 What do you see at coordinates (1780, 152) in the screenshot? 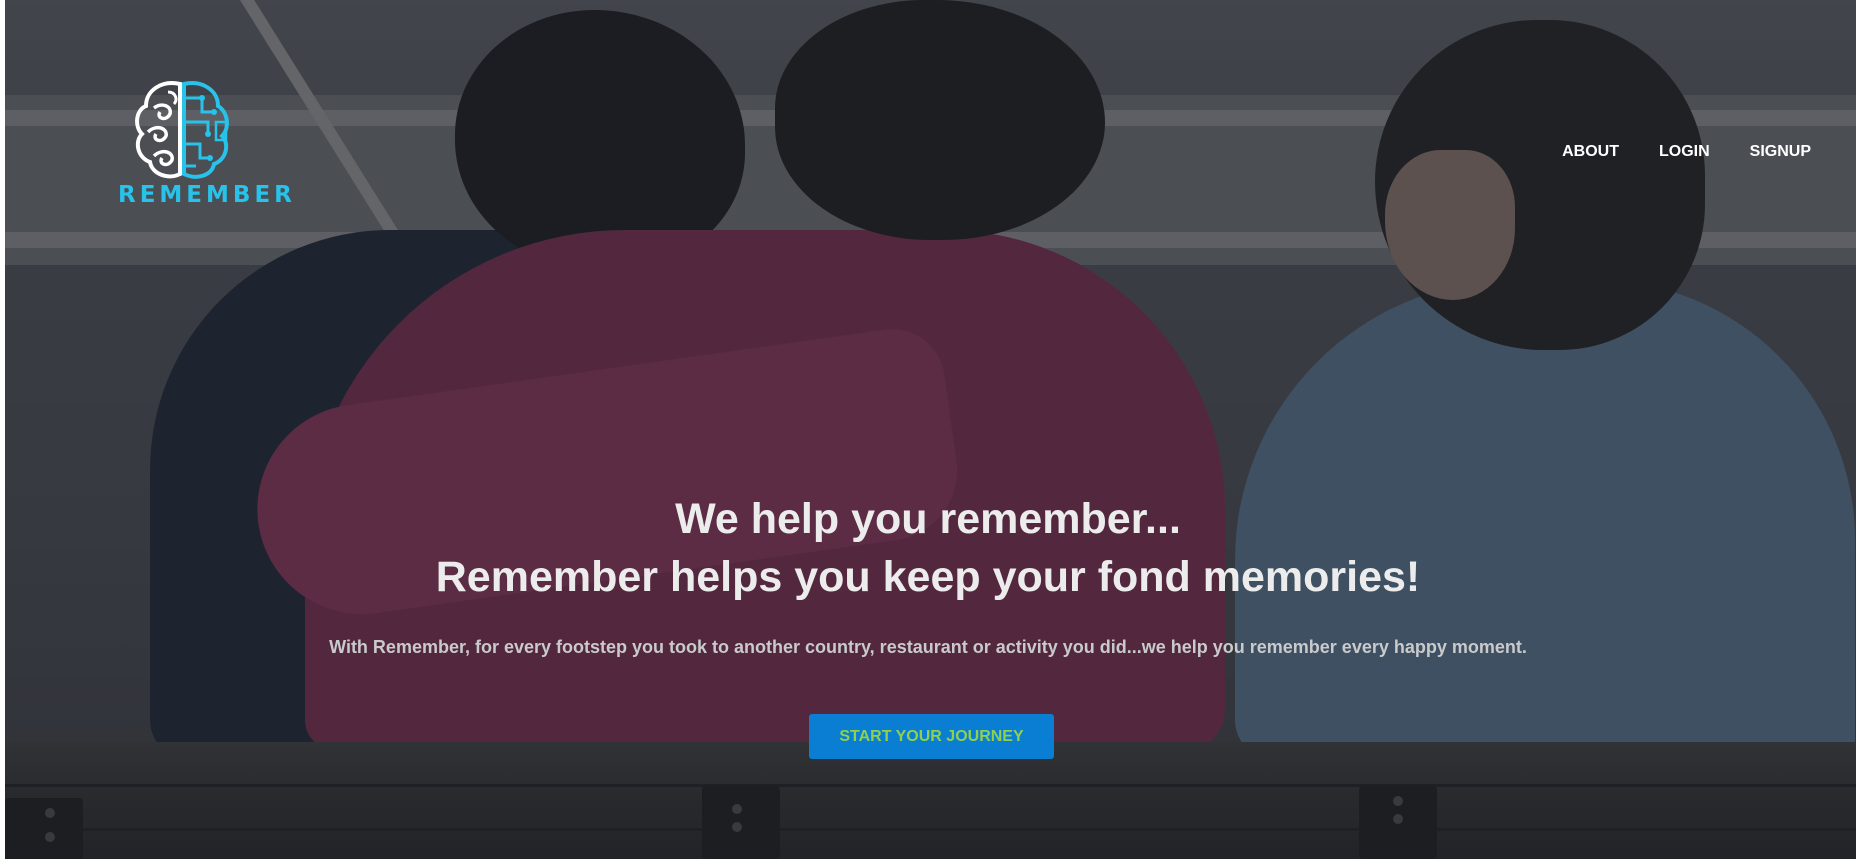
I see `nav-signup-link: SIGNUP` at bounding box center [1780, 152].